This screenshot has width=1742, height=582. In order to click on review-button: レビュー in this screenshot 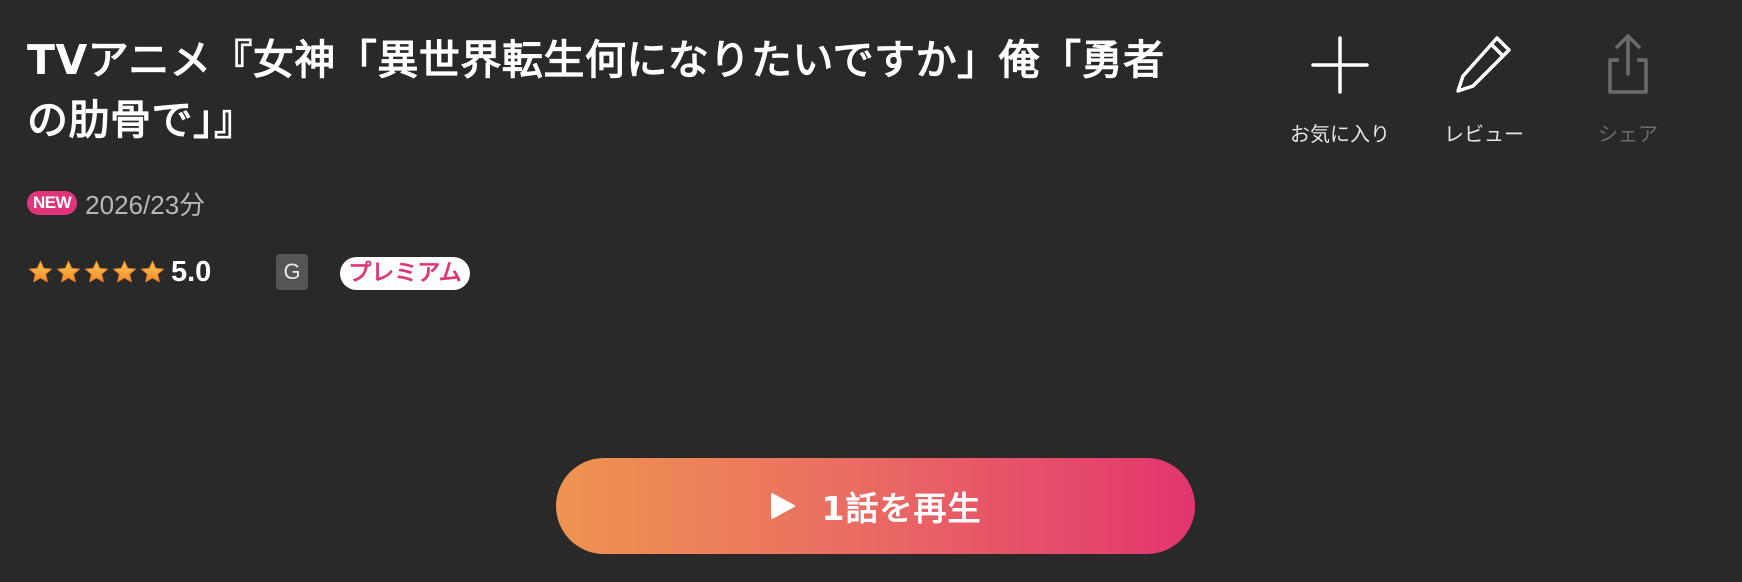, I will do `click(1484, 88)`.